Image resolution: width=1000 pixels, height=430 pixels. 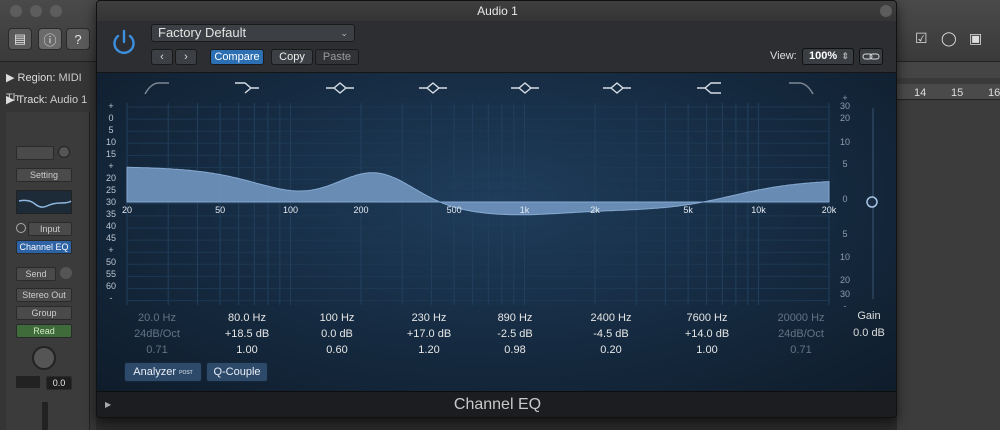 What do you see at coordinates (124, 42) in the screenshot?
I see `power-icon` at bounding box center [124, 42].